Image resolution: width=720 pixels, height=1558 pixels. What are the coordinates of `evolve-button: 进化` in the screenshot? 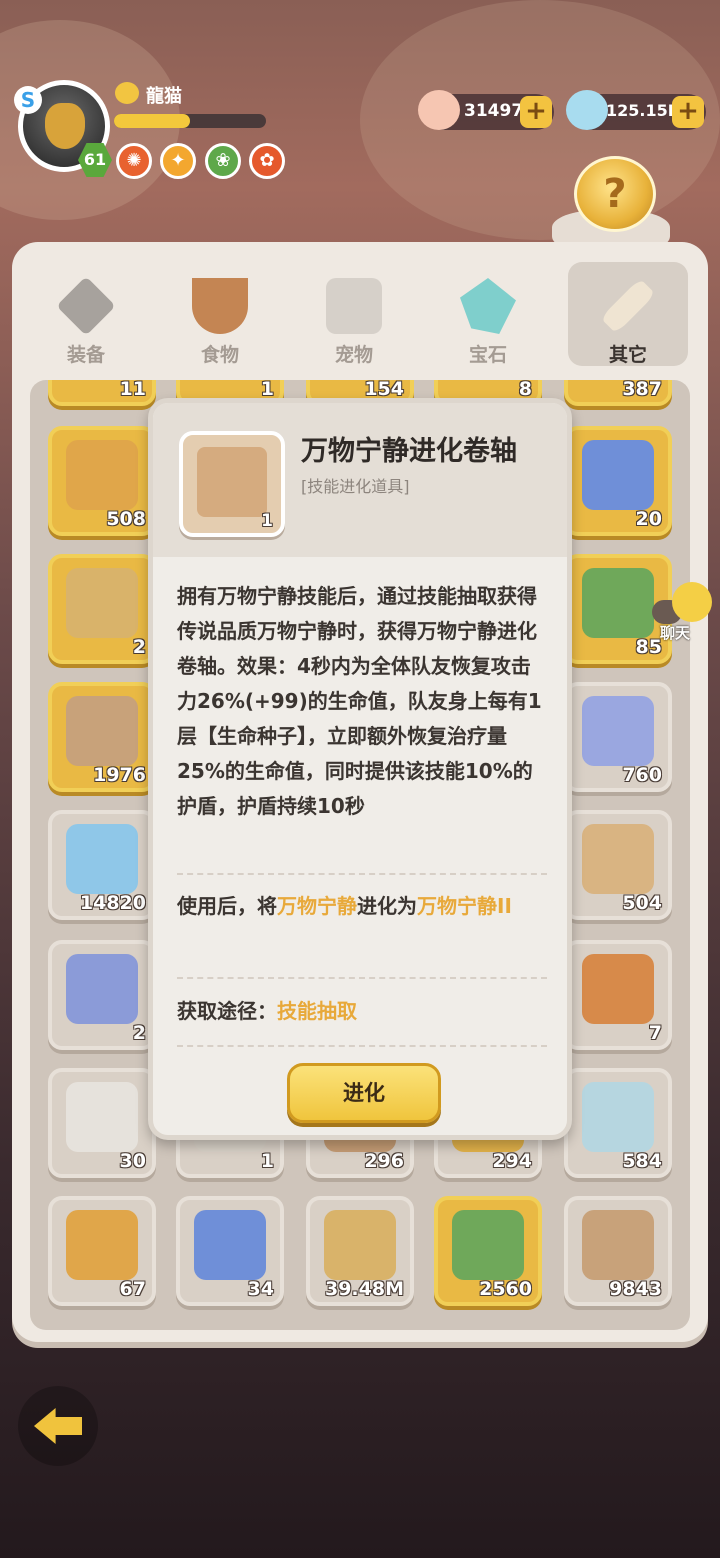 It's located at (364, 1093).